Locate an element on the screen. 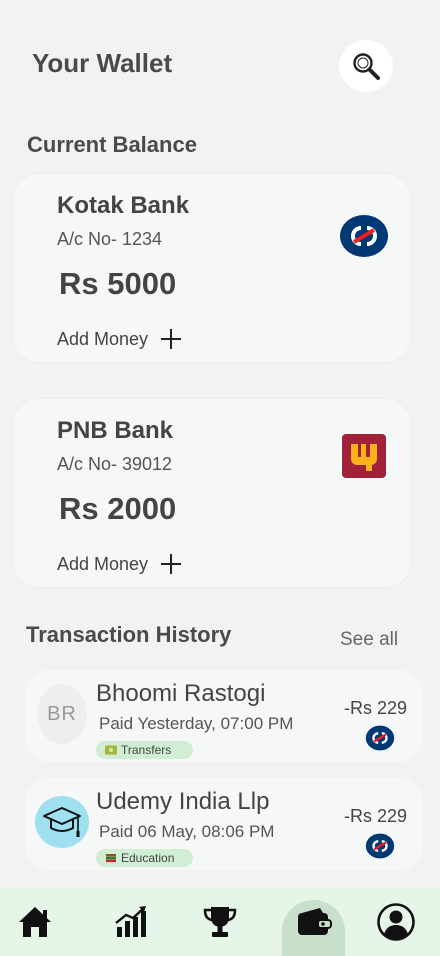  pnb-logo-icon is located at coordinates (364, 456).